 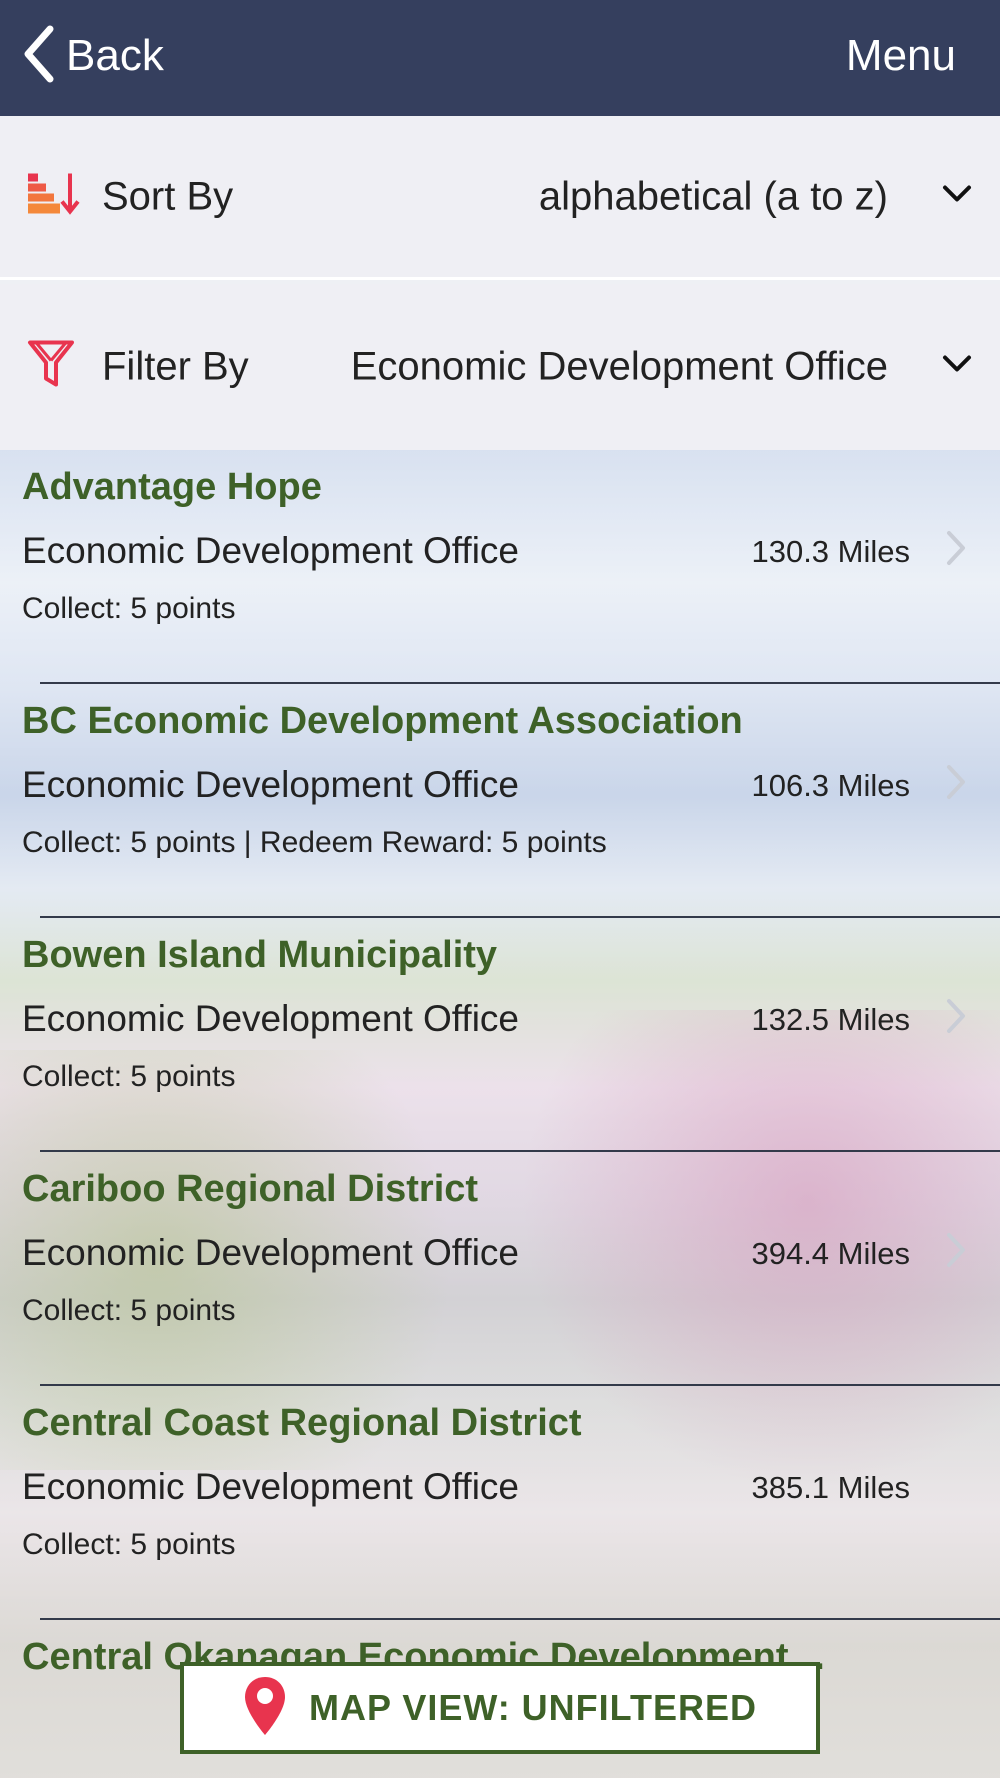 I want to click on item-distance: 132.5 Miles, so click(x=830, y=1019).